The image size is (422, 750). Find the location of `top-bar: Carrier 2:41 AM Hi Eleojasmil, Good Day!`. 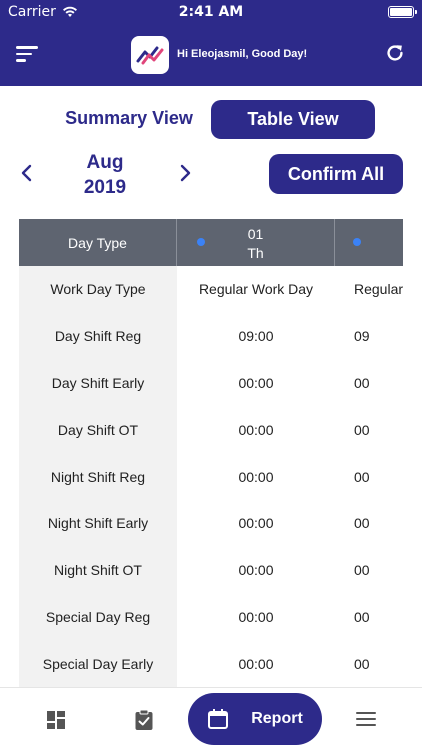

top-bar: Carrier 2:41 AM Hi Eleojasmil, Good Day! is located at coordinates (211, 43).